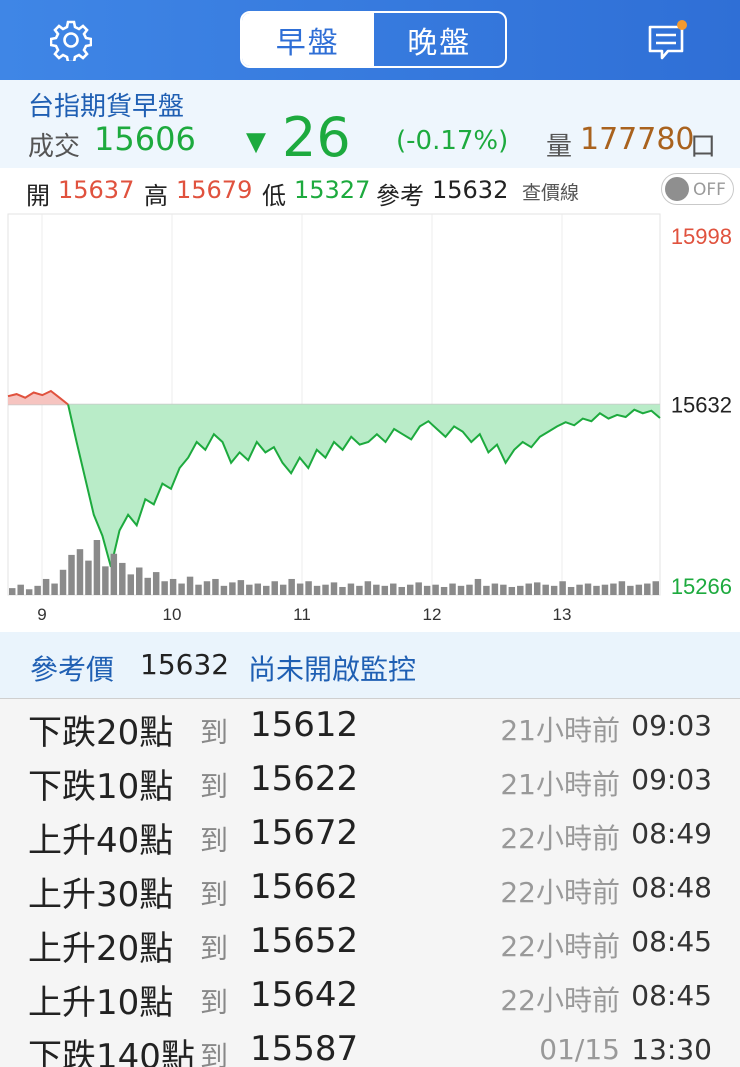  I want to click on alert-ago: 21小時前, so click(560, 730).